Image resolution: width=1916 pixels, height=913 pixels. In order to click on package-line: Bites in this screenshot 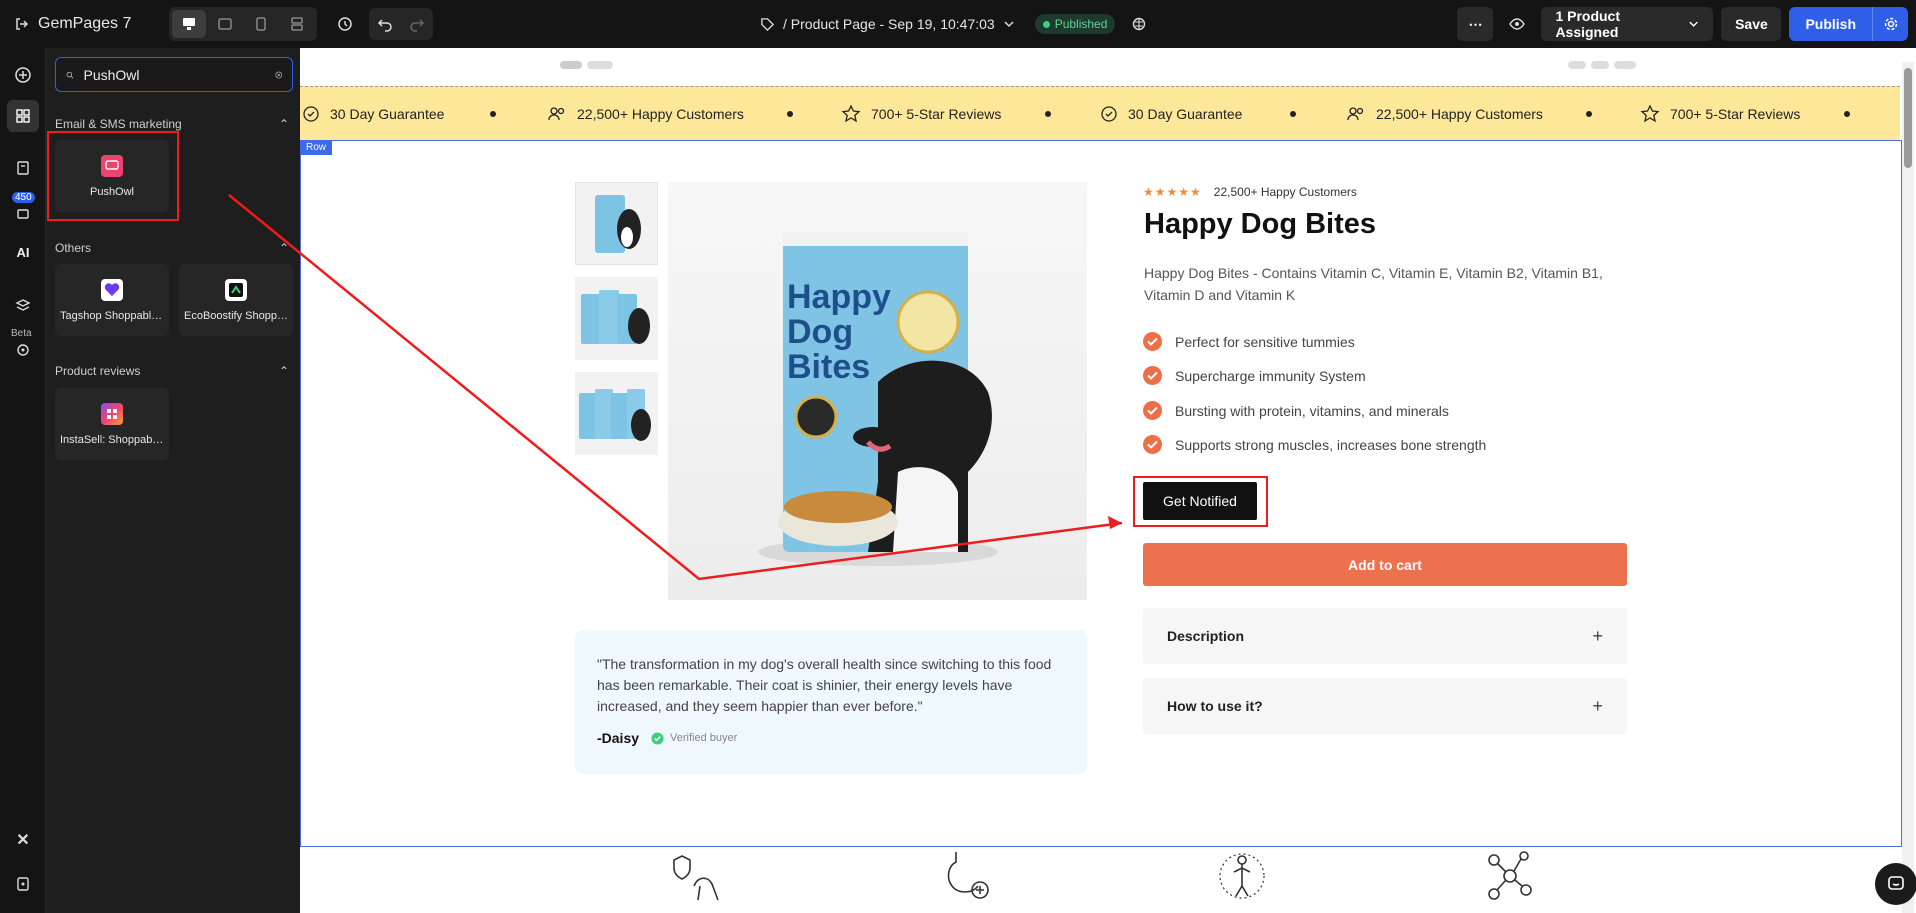, I will do `click(829, 367)`.